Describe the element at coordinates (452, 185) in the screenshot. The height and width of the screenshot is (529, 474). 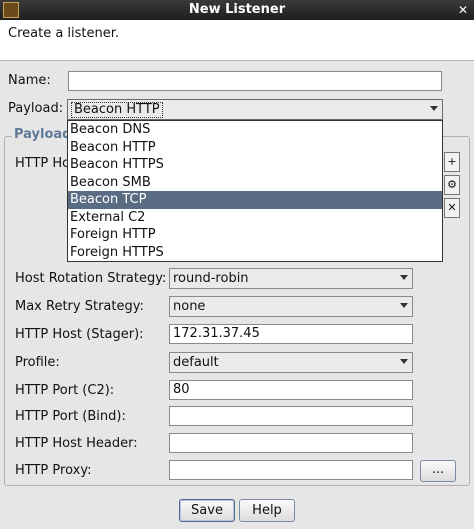
I see `edit-host-button: ⚙` at that location.